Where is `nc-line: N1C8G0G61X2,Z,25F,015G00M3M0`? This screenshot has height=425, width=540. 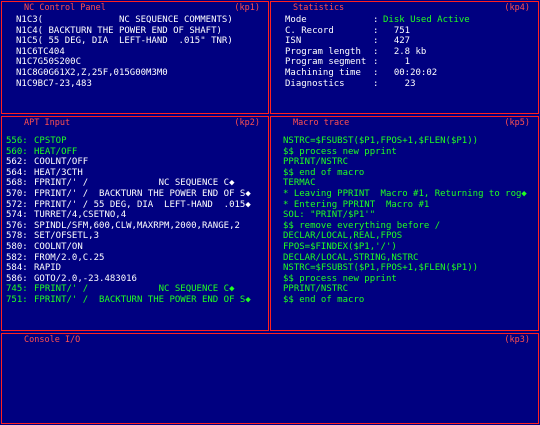
nc-line: N1C8G0G61X2,Z,25F,015G00M3M0 is located at coordinates (92, 72).